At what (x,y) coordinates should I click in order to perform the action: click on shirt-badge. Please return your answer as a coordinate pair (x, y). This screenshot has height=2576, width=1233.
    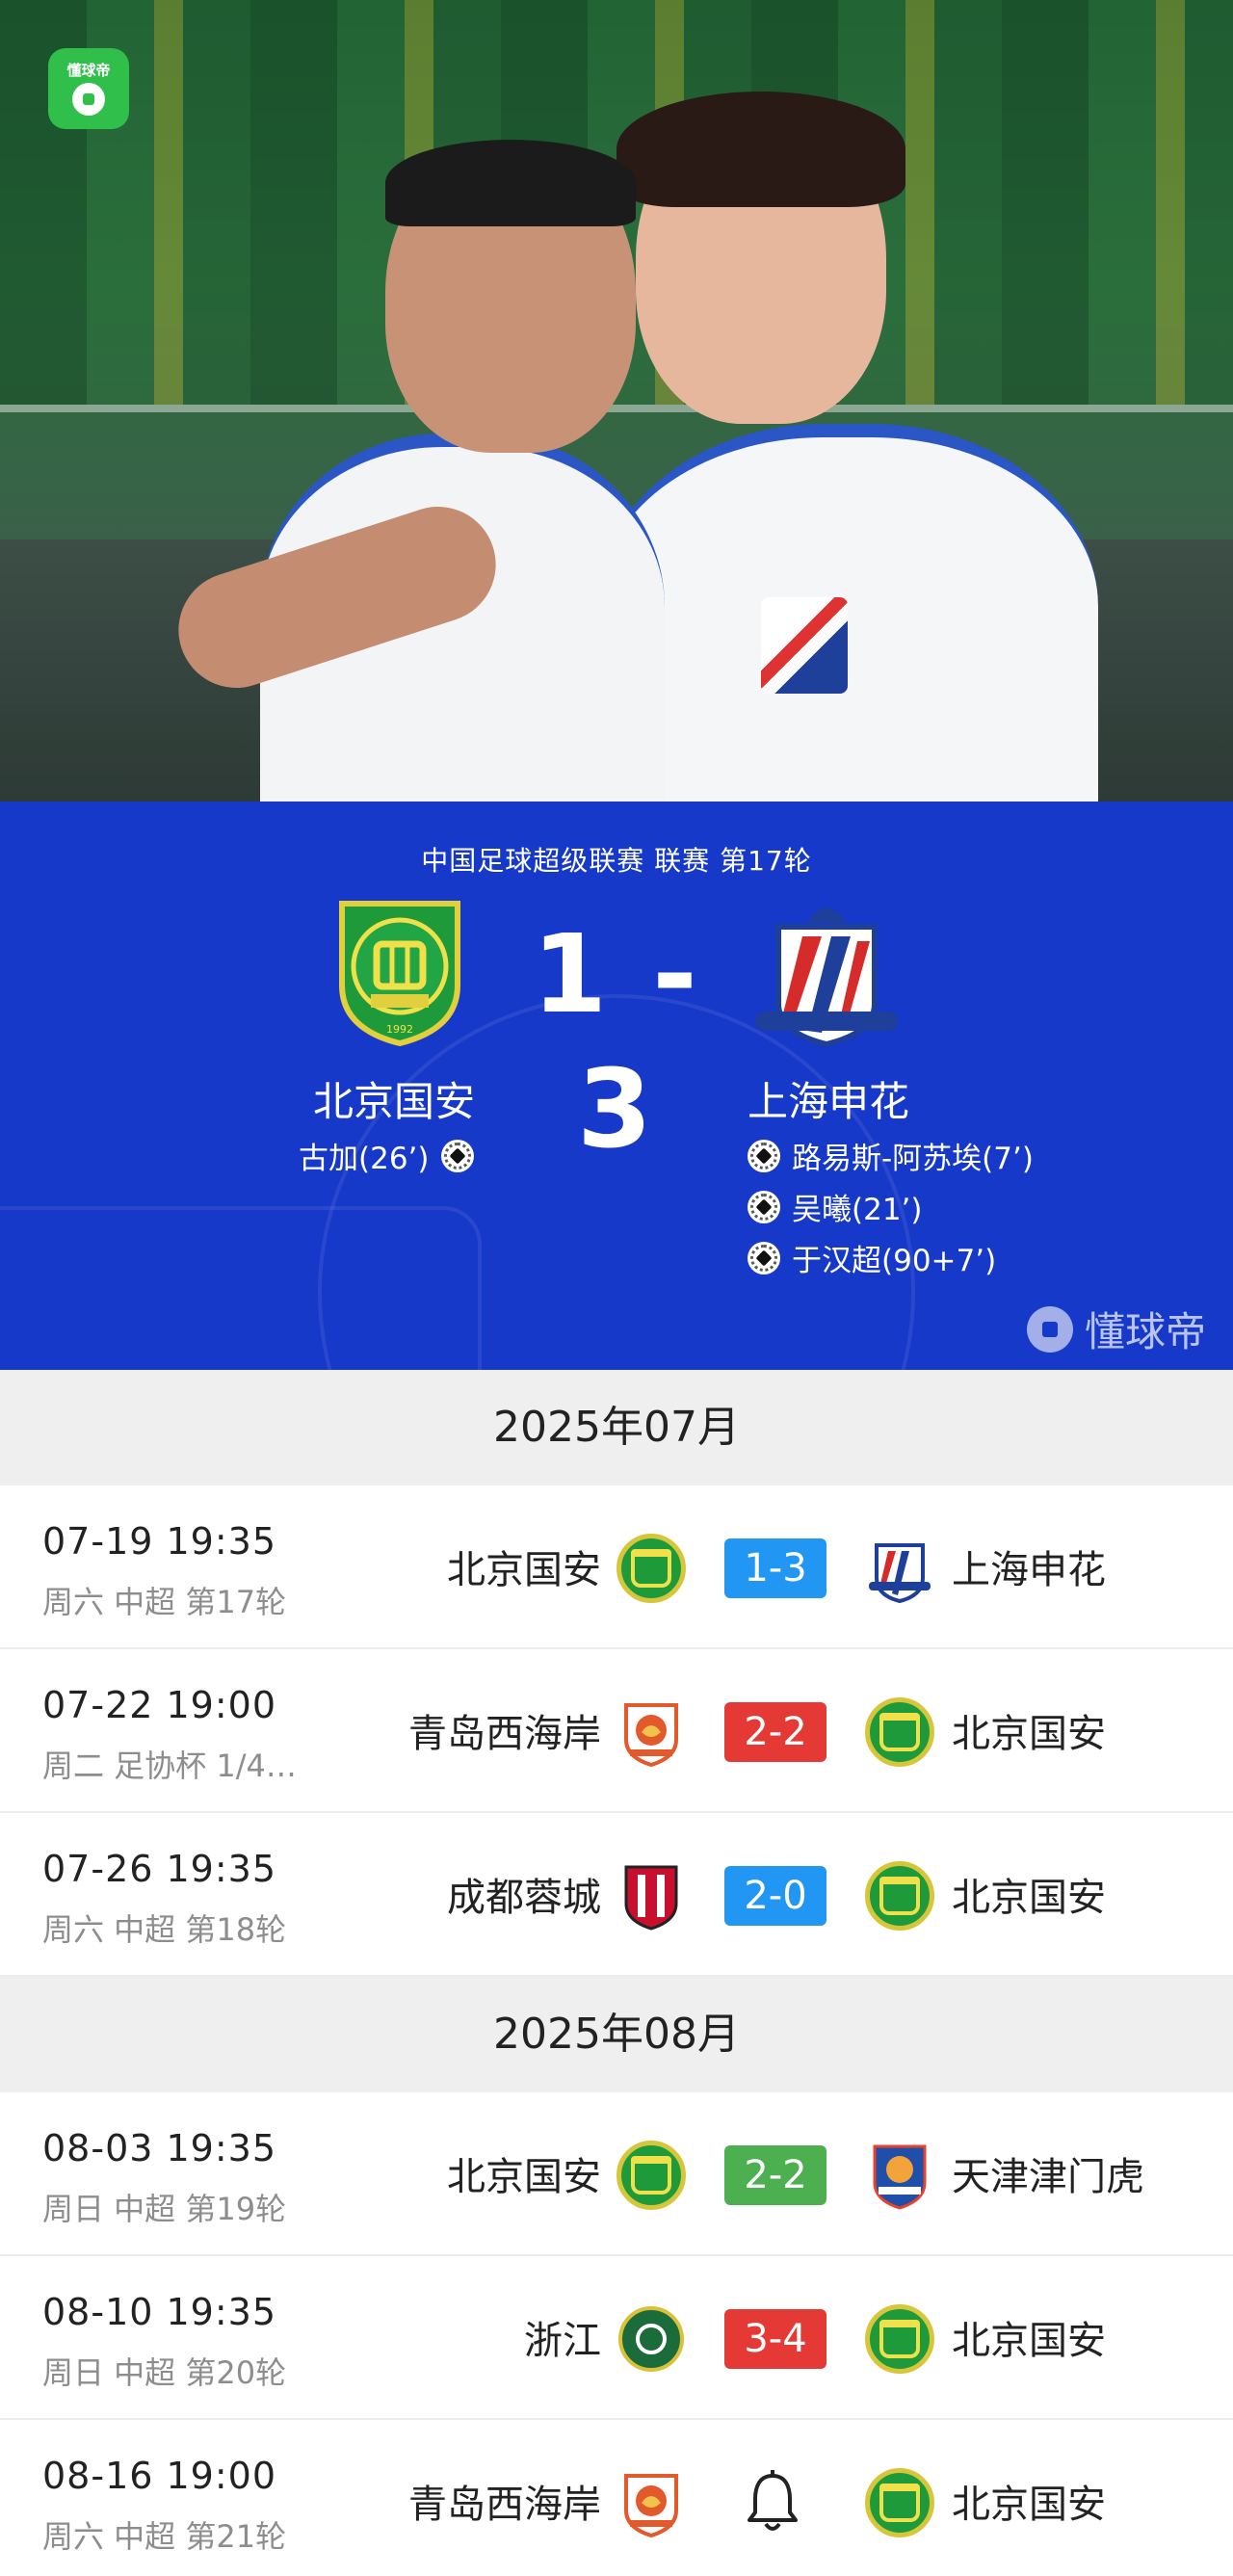
    Looking at the image, I should click on (804, 646).